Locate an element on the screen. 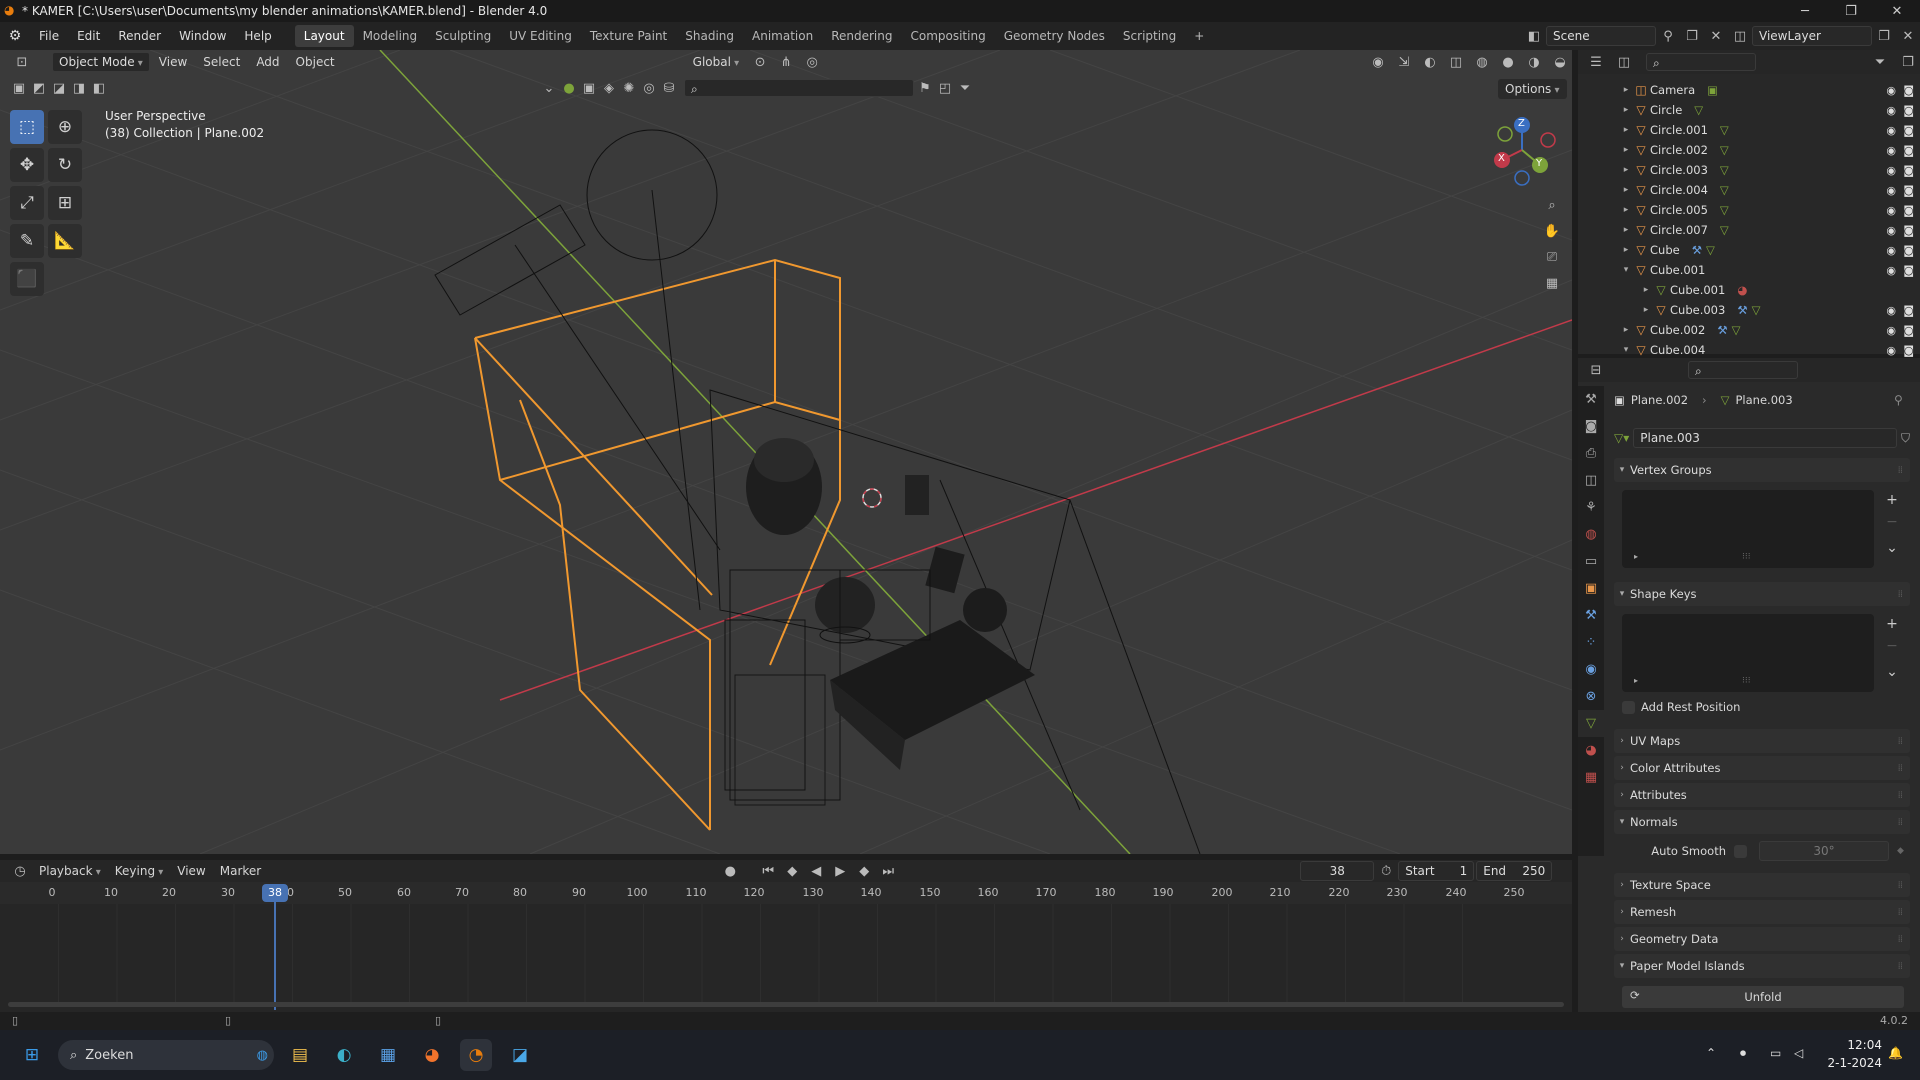 This screenshot has height=1080, width=1920. outliner-row-cube-001: ▾ ▽ Cube.001 ◉ ◙ is located at coordinates (1749, 270).